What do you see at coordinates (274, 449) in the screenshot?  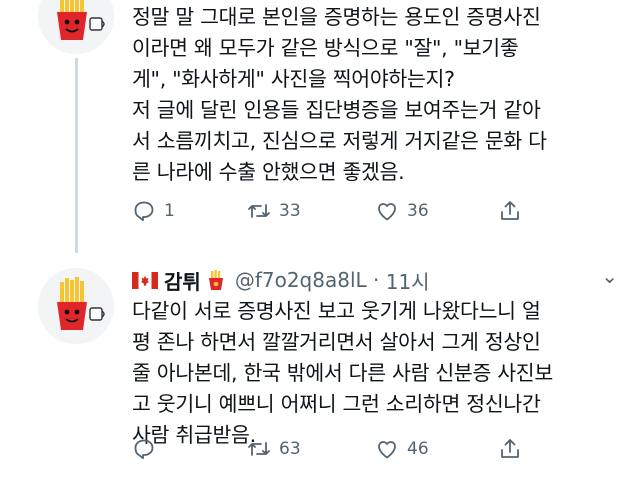 I see `retweet-button: 63` at bounding box center [274, 449].